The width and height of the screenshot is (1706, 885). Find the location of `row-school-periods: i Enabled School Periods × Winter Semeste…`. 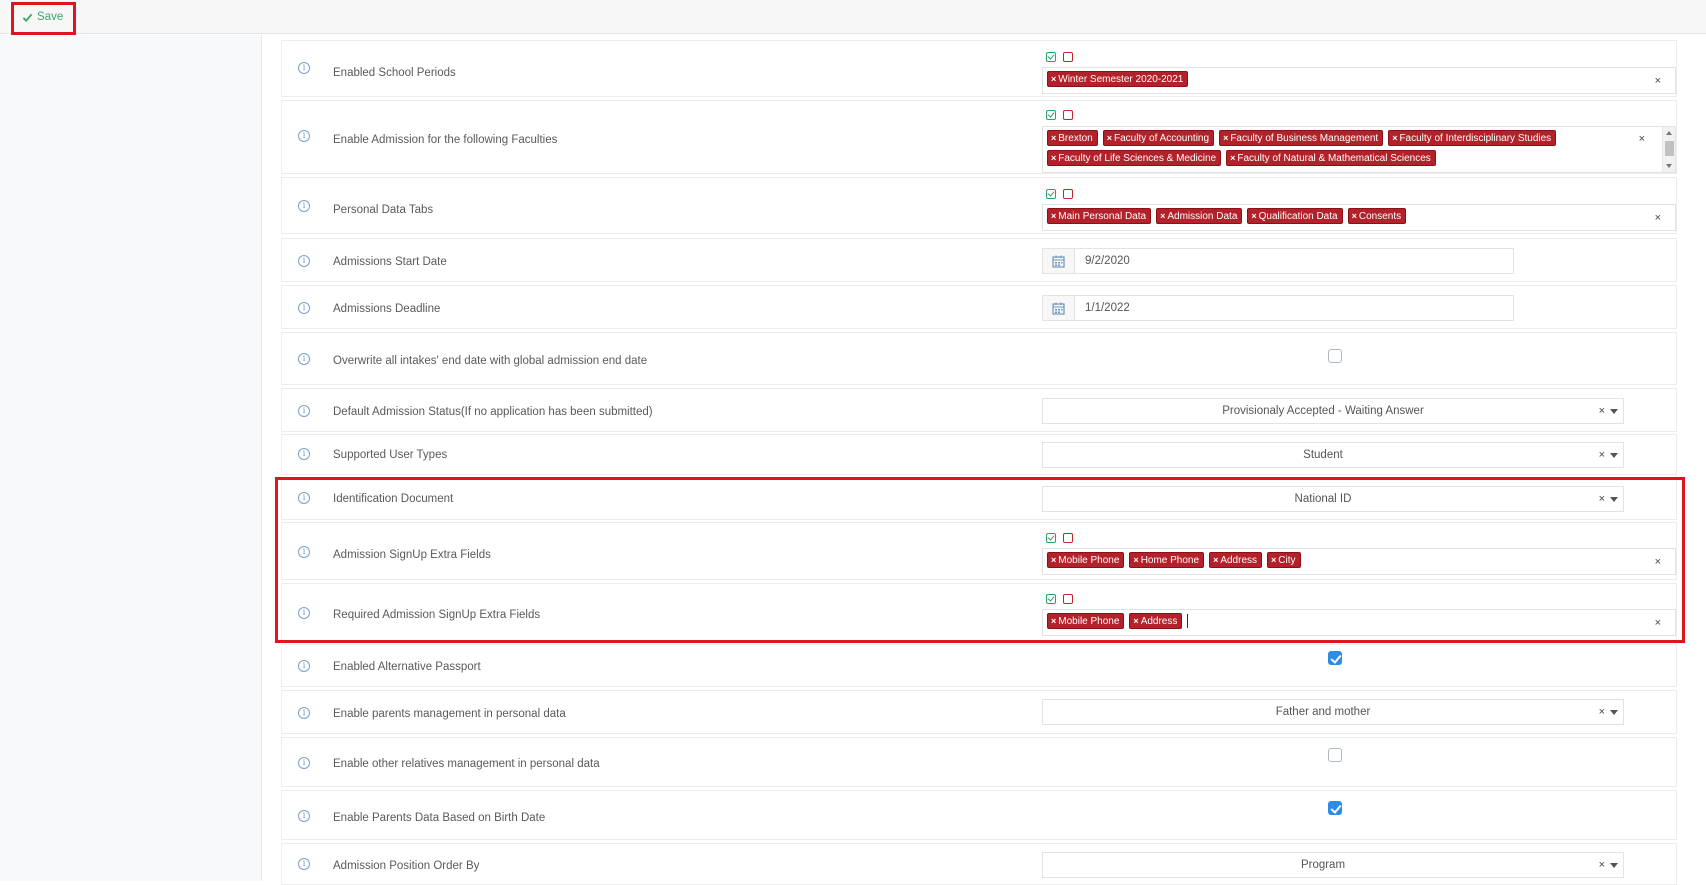

row-school-periods: i Enabled School Periods × Winter Semeste… is located at coordinates (979, 68).